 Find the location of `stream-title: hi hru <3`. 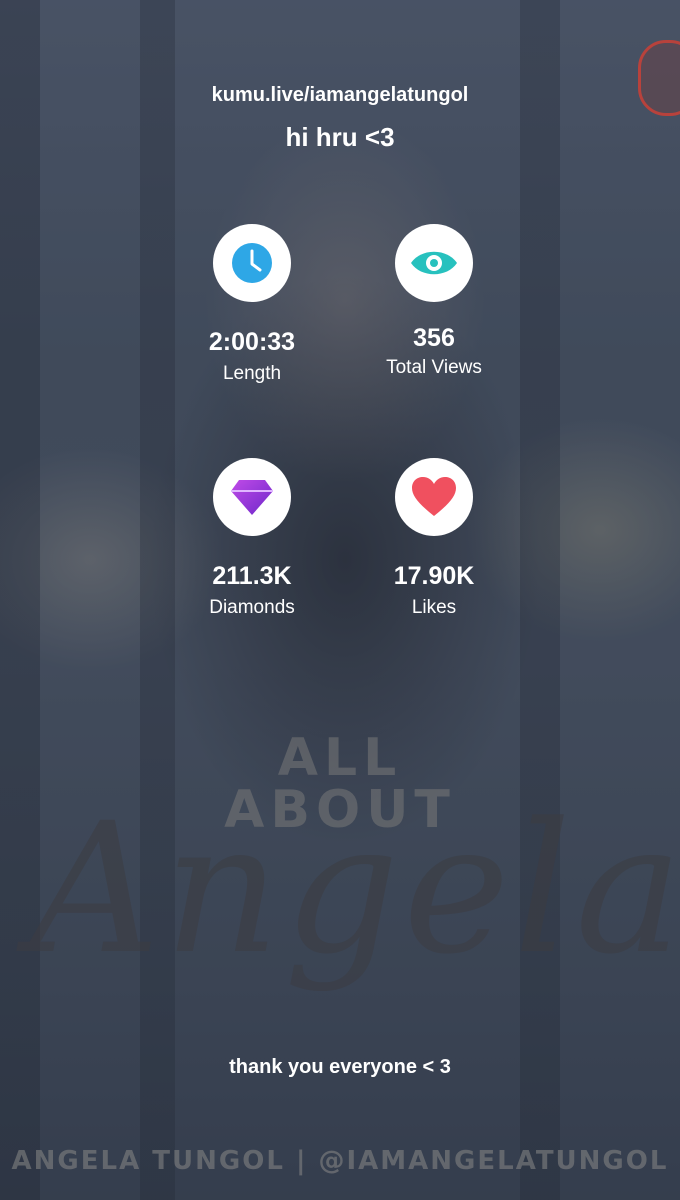

stream-title: hi hru <3 is located at coordinates (340, 137).